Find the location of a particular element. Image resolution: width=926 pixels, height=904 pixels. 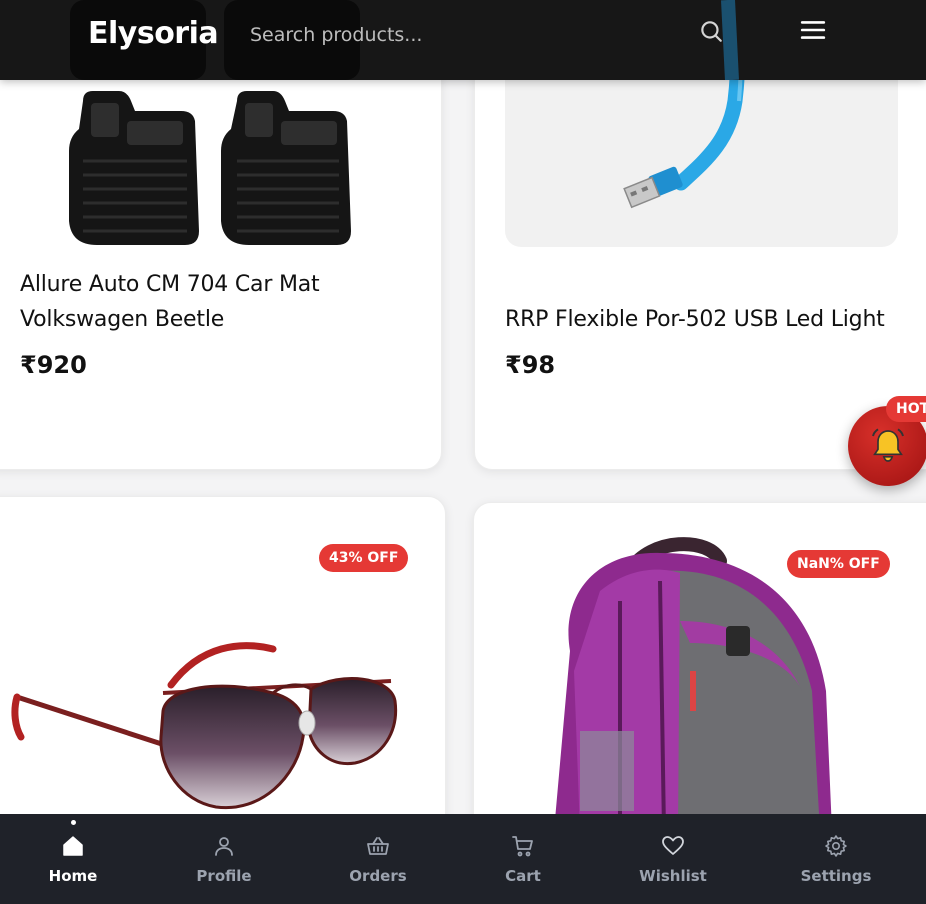

nav-settings: Settings is located at coordinates (836, 859).